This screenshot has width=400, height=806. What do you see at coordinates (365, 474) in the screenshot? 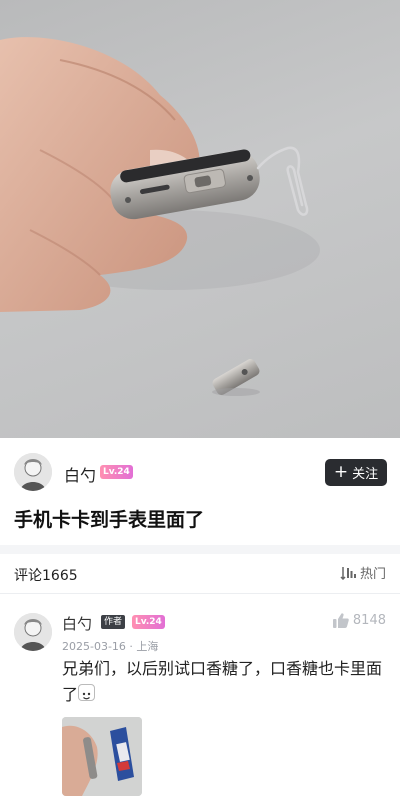
I see `follow-label: 关注` at bounding box center [365, 474].